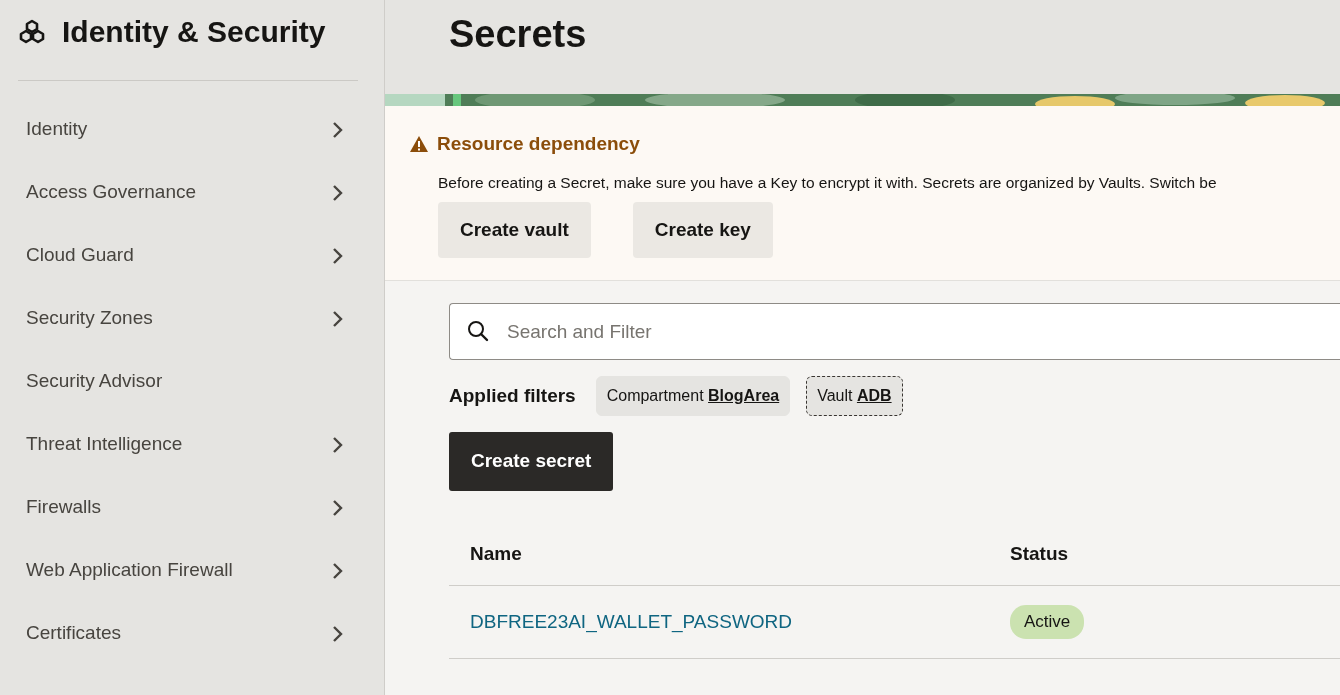 Image resolution: width=1340 pixels, height=695 pixels. What do you see at coordinates (518, 34) in the screenshot?
I see `page-title: Secrets` at bounding box center [518, 34].